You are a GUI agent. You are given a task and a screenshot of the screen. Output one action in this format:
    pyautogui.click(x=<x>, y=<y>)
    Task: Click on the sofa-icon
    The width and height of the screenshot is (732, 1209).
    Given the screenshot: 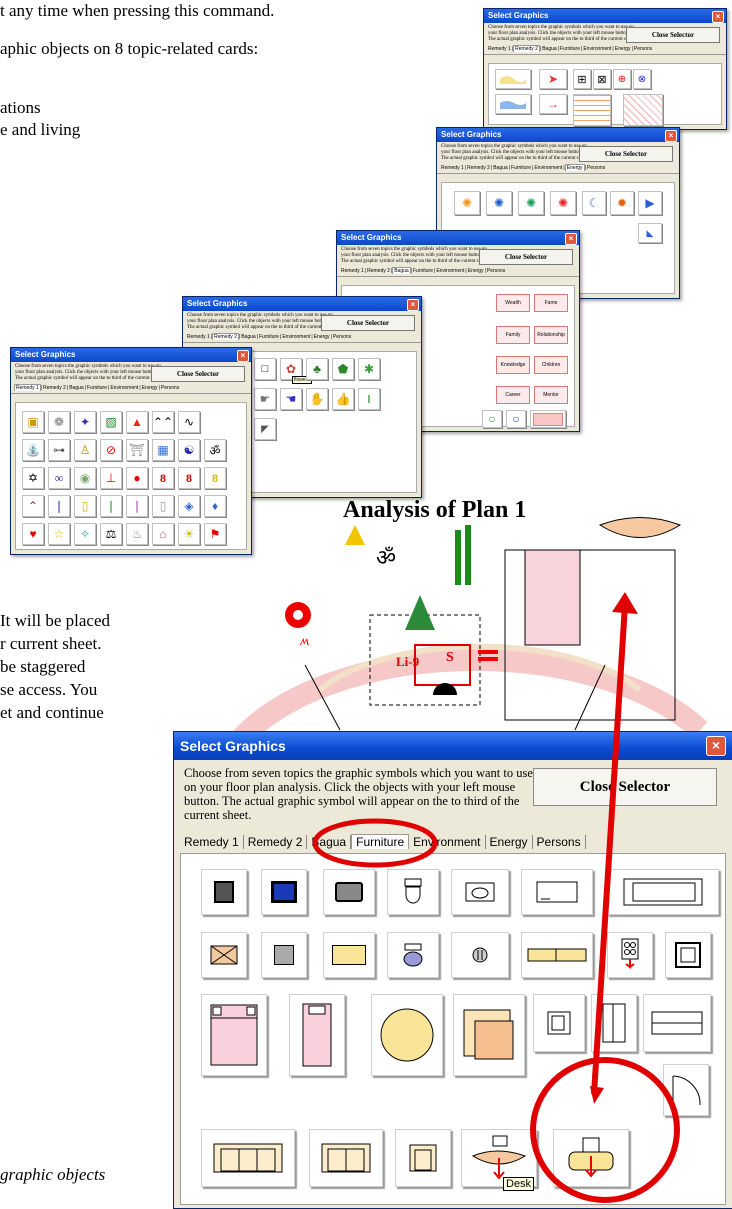 What is the action you would take?
    pyautogui.click(x=248, y=1158)
    